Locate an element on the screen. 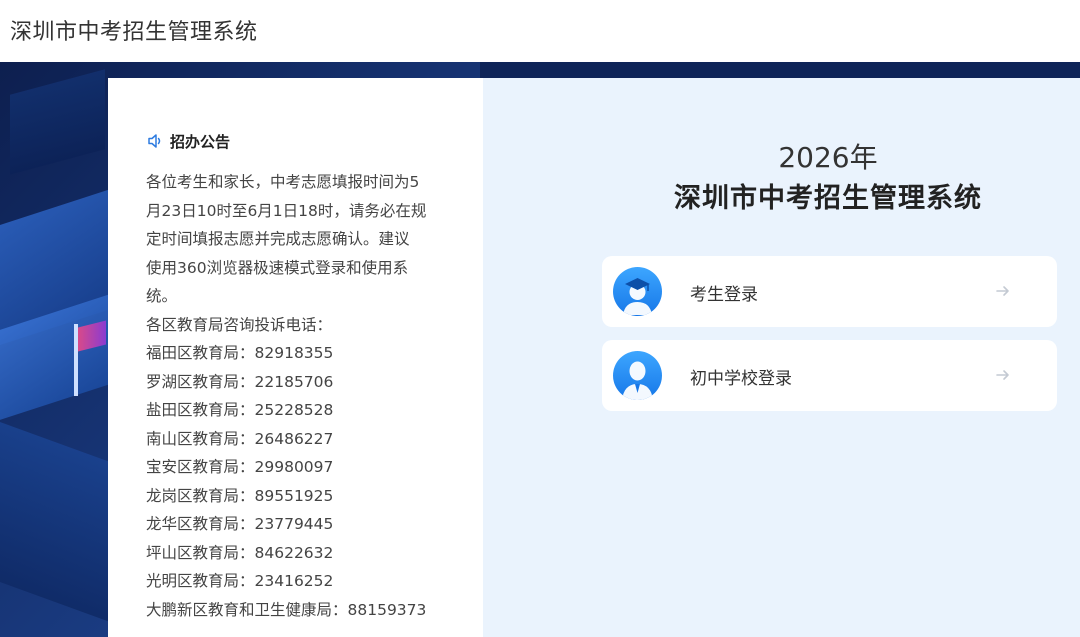 This screenshot has height=637, width=1080. notice-phone-line: 龙华区教育局：23779445 is located at coordinates (240, 524).